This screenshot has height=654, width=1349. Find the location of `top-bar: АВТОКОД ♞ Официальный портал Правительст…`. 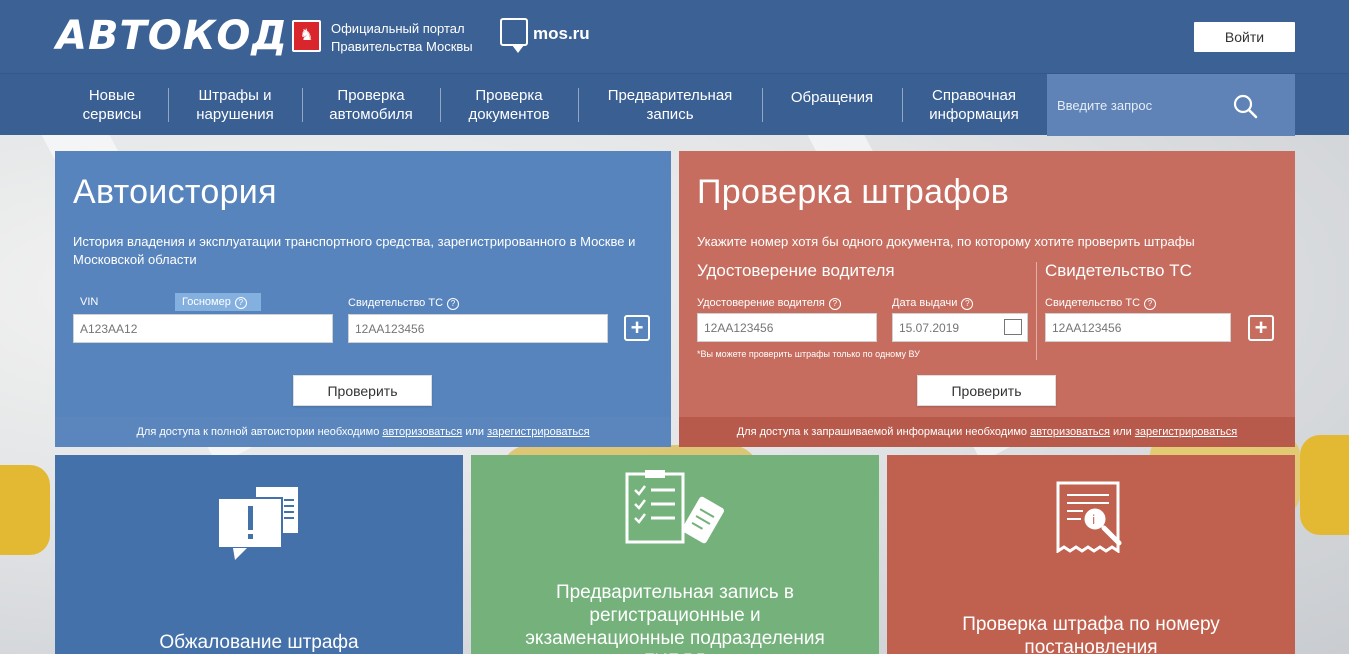

top-bar: АВТОКОД ♞ Официальный портал Правительст… is located at coordinates (674, 36).